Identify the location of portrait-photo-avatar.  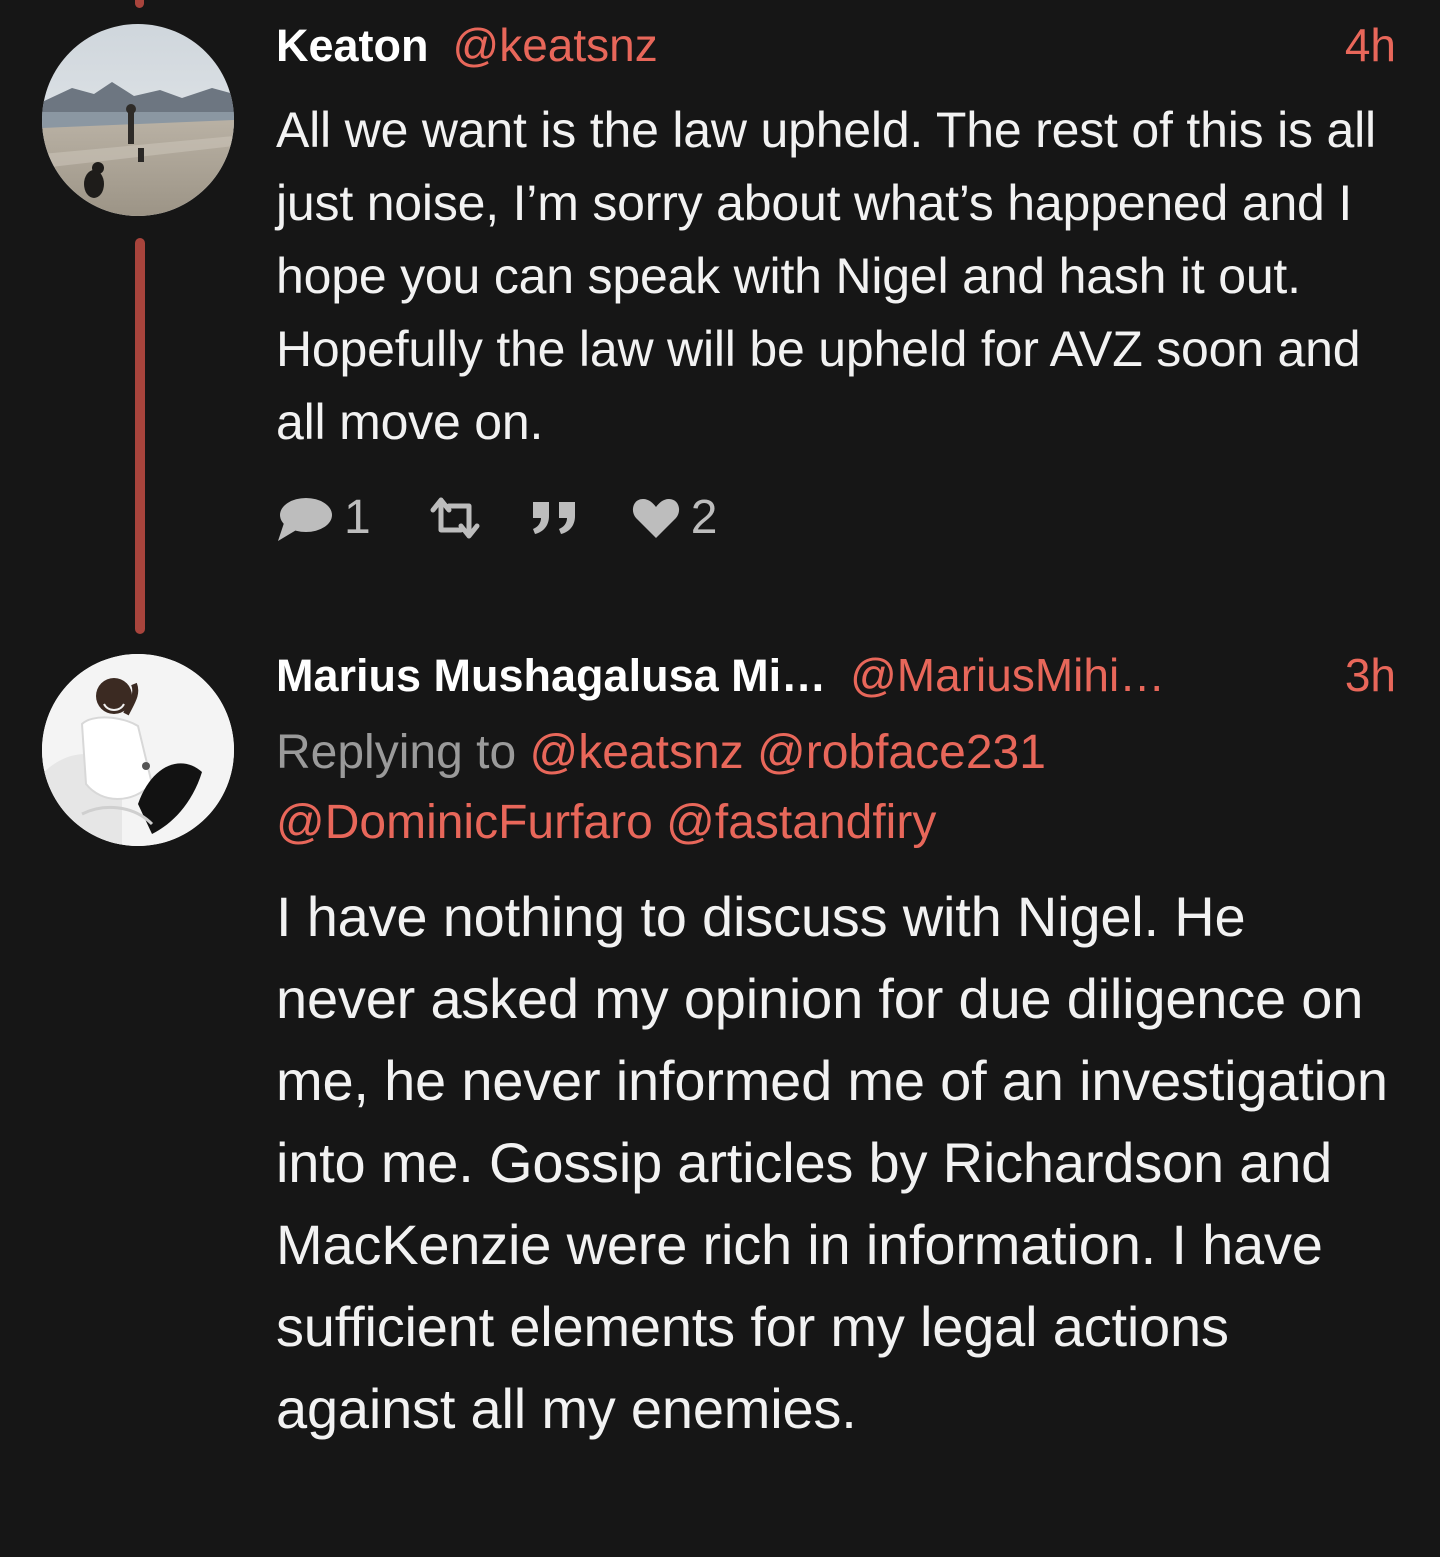
(138, 750).